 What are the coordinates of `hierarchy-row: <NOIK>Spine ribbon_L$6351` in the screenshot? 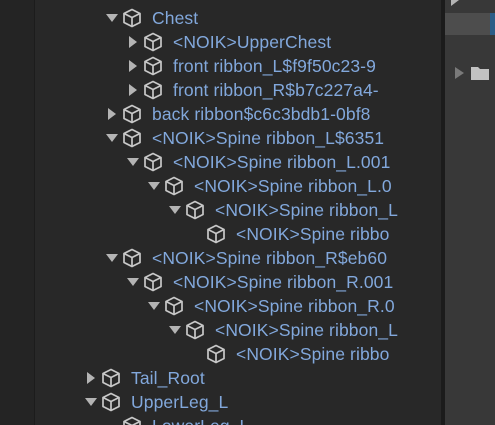 It's located at (238, 138).